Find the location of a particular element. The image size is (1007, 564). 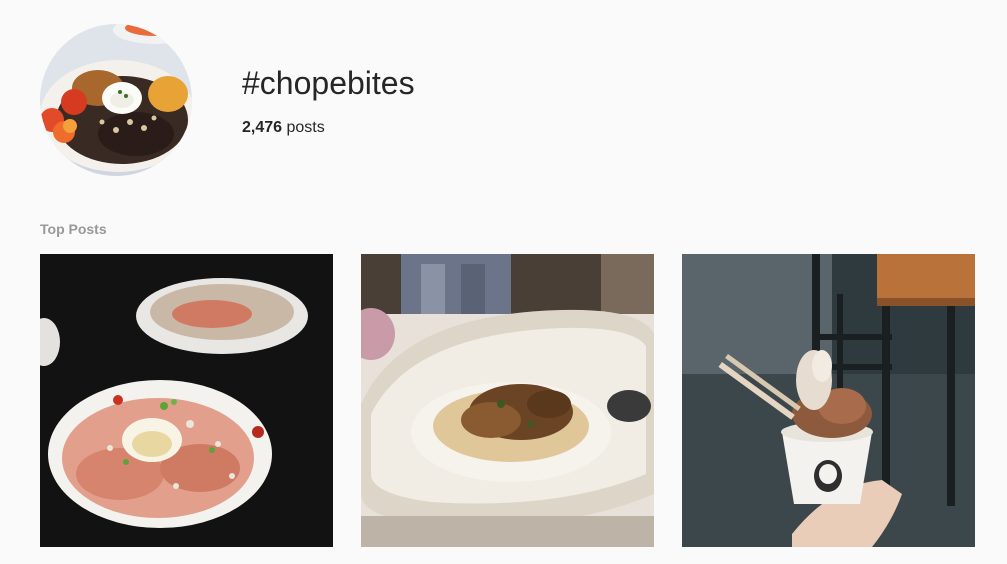

post-count: 2,476 posts is located at coordinates (283, 128).